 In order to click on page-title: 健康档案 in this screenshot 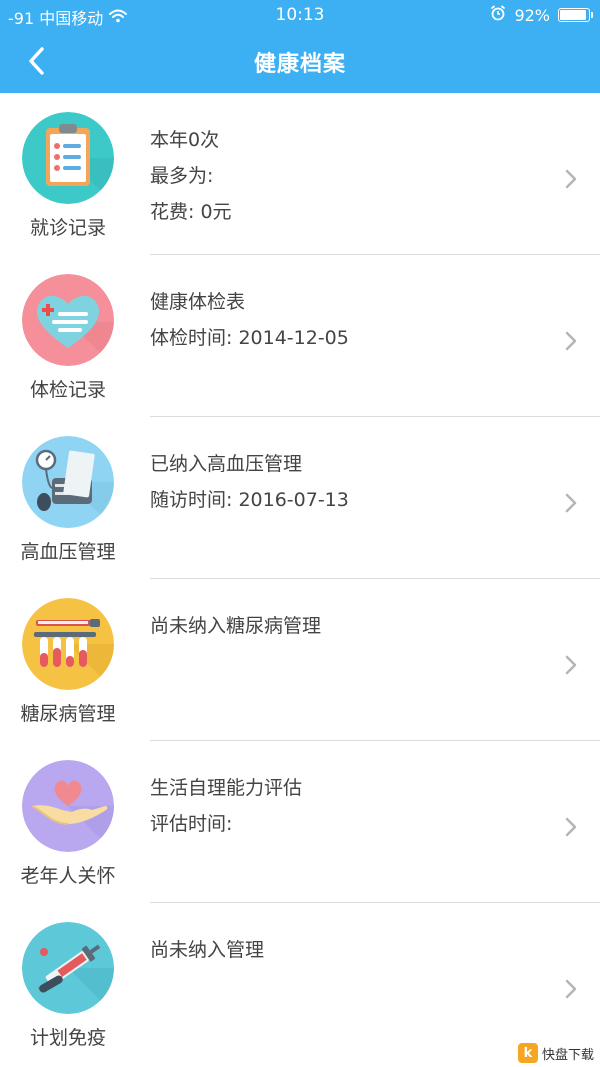, I will do `click(299, 64)`.